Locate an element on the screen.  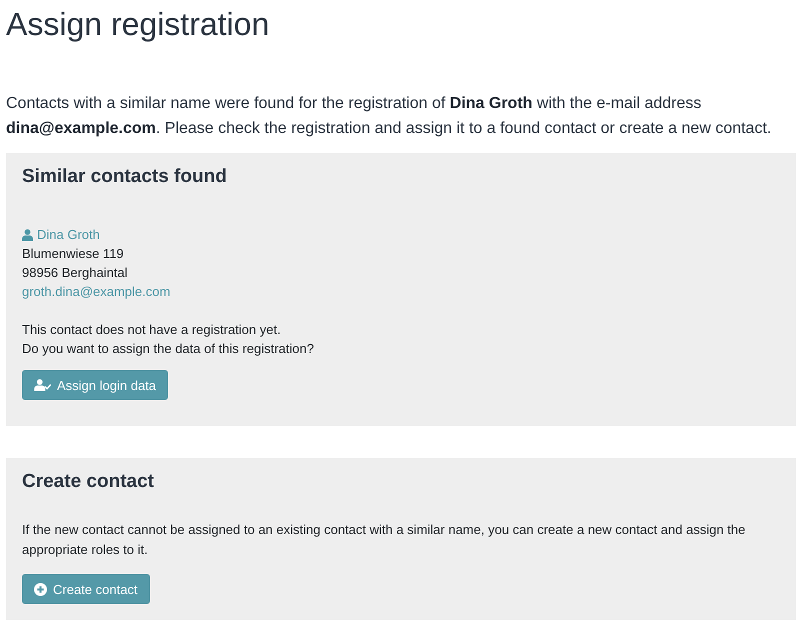
note-text: This contact does not have a registration yet. is located at coordinates (152, 330).